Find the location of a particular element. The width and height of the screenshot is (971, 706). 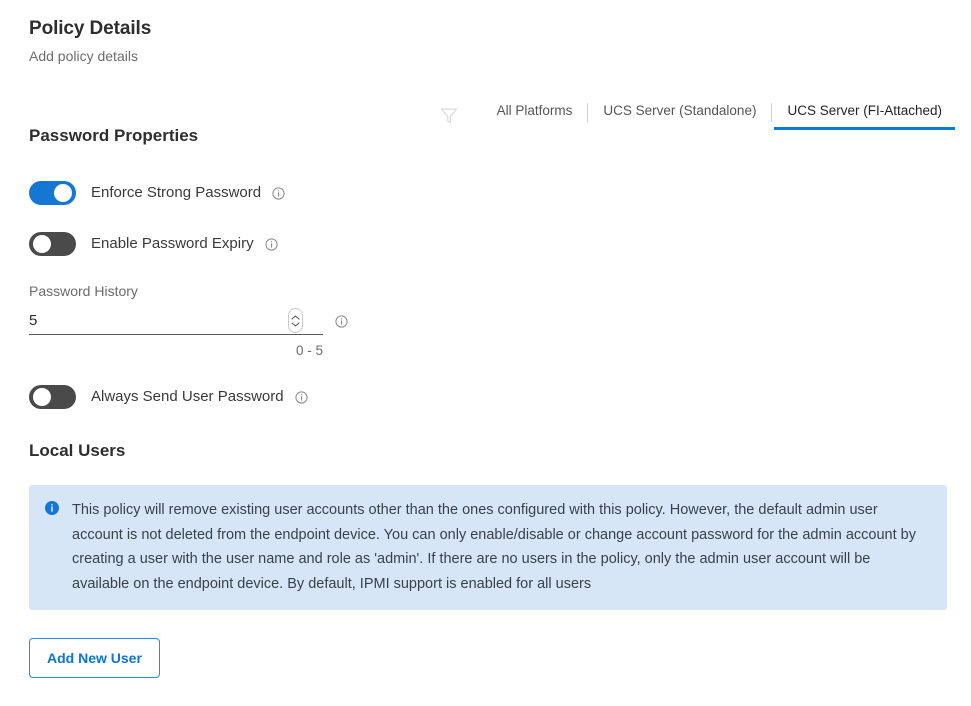

row-enable-password-expiry: Enable Password Expiry is located at coordinates (485, 244).